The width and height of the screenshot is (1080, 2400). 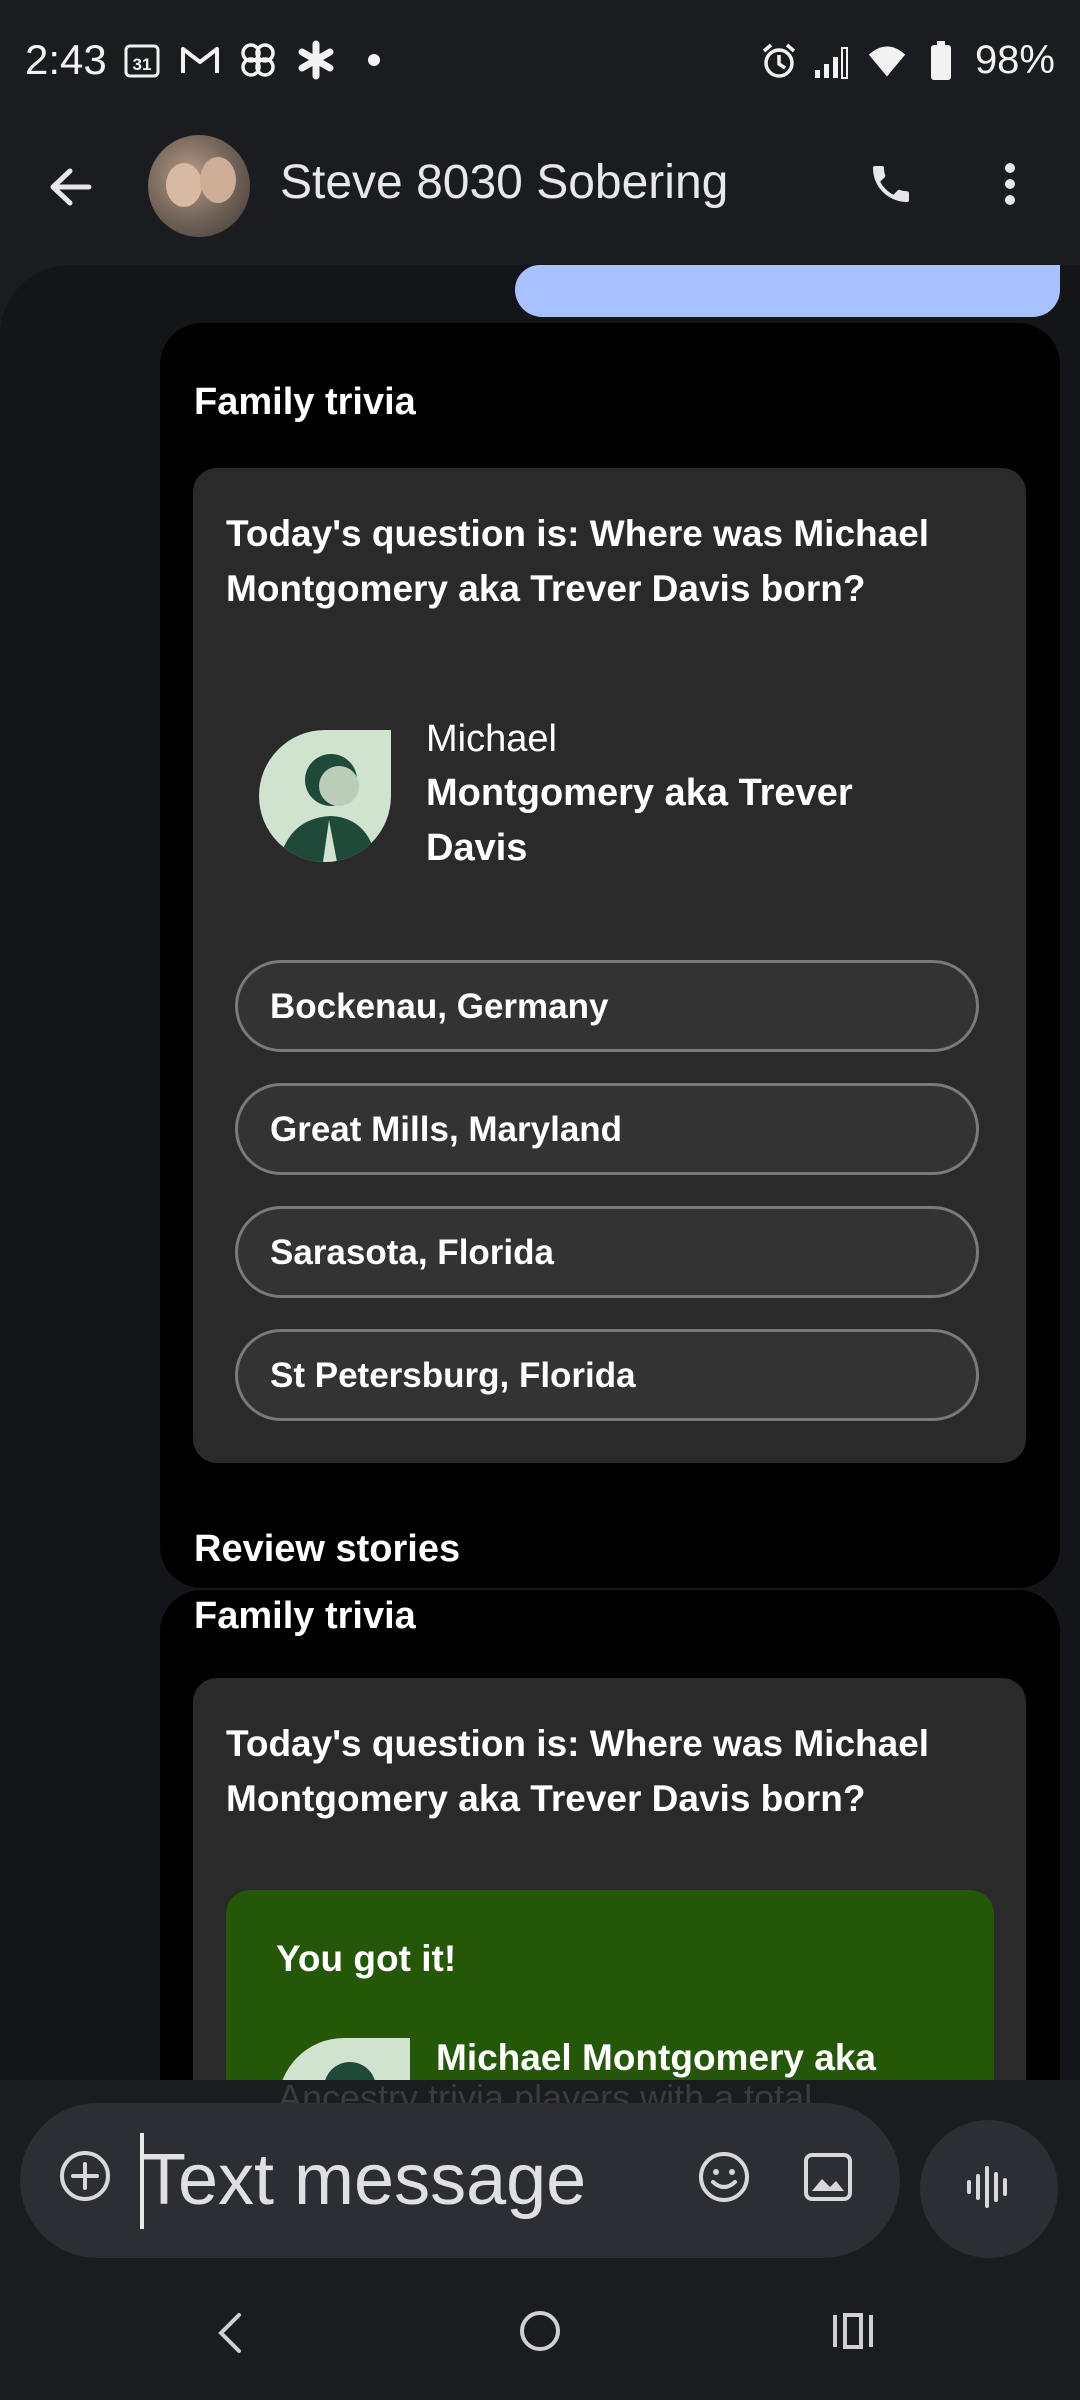 I want to click on emoji-icon, so click(x=724, y=2179).